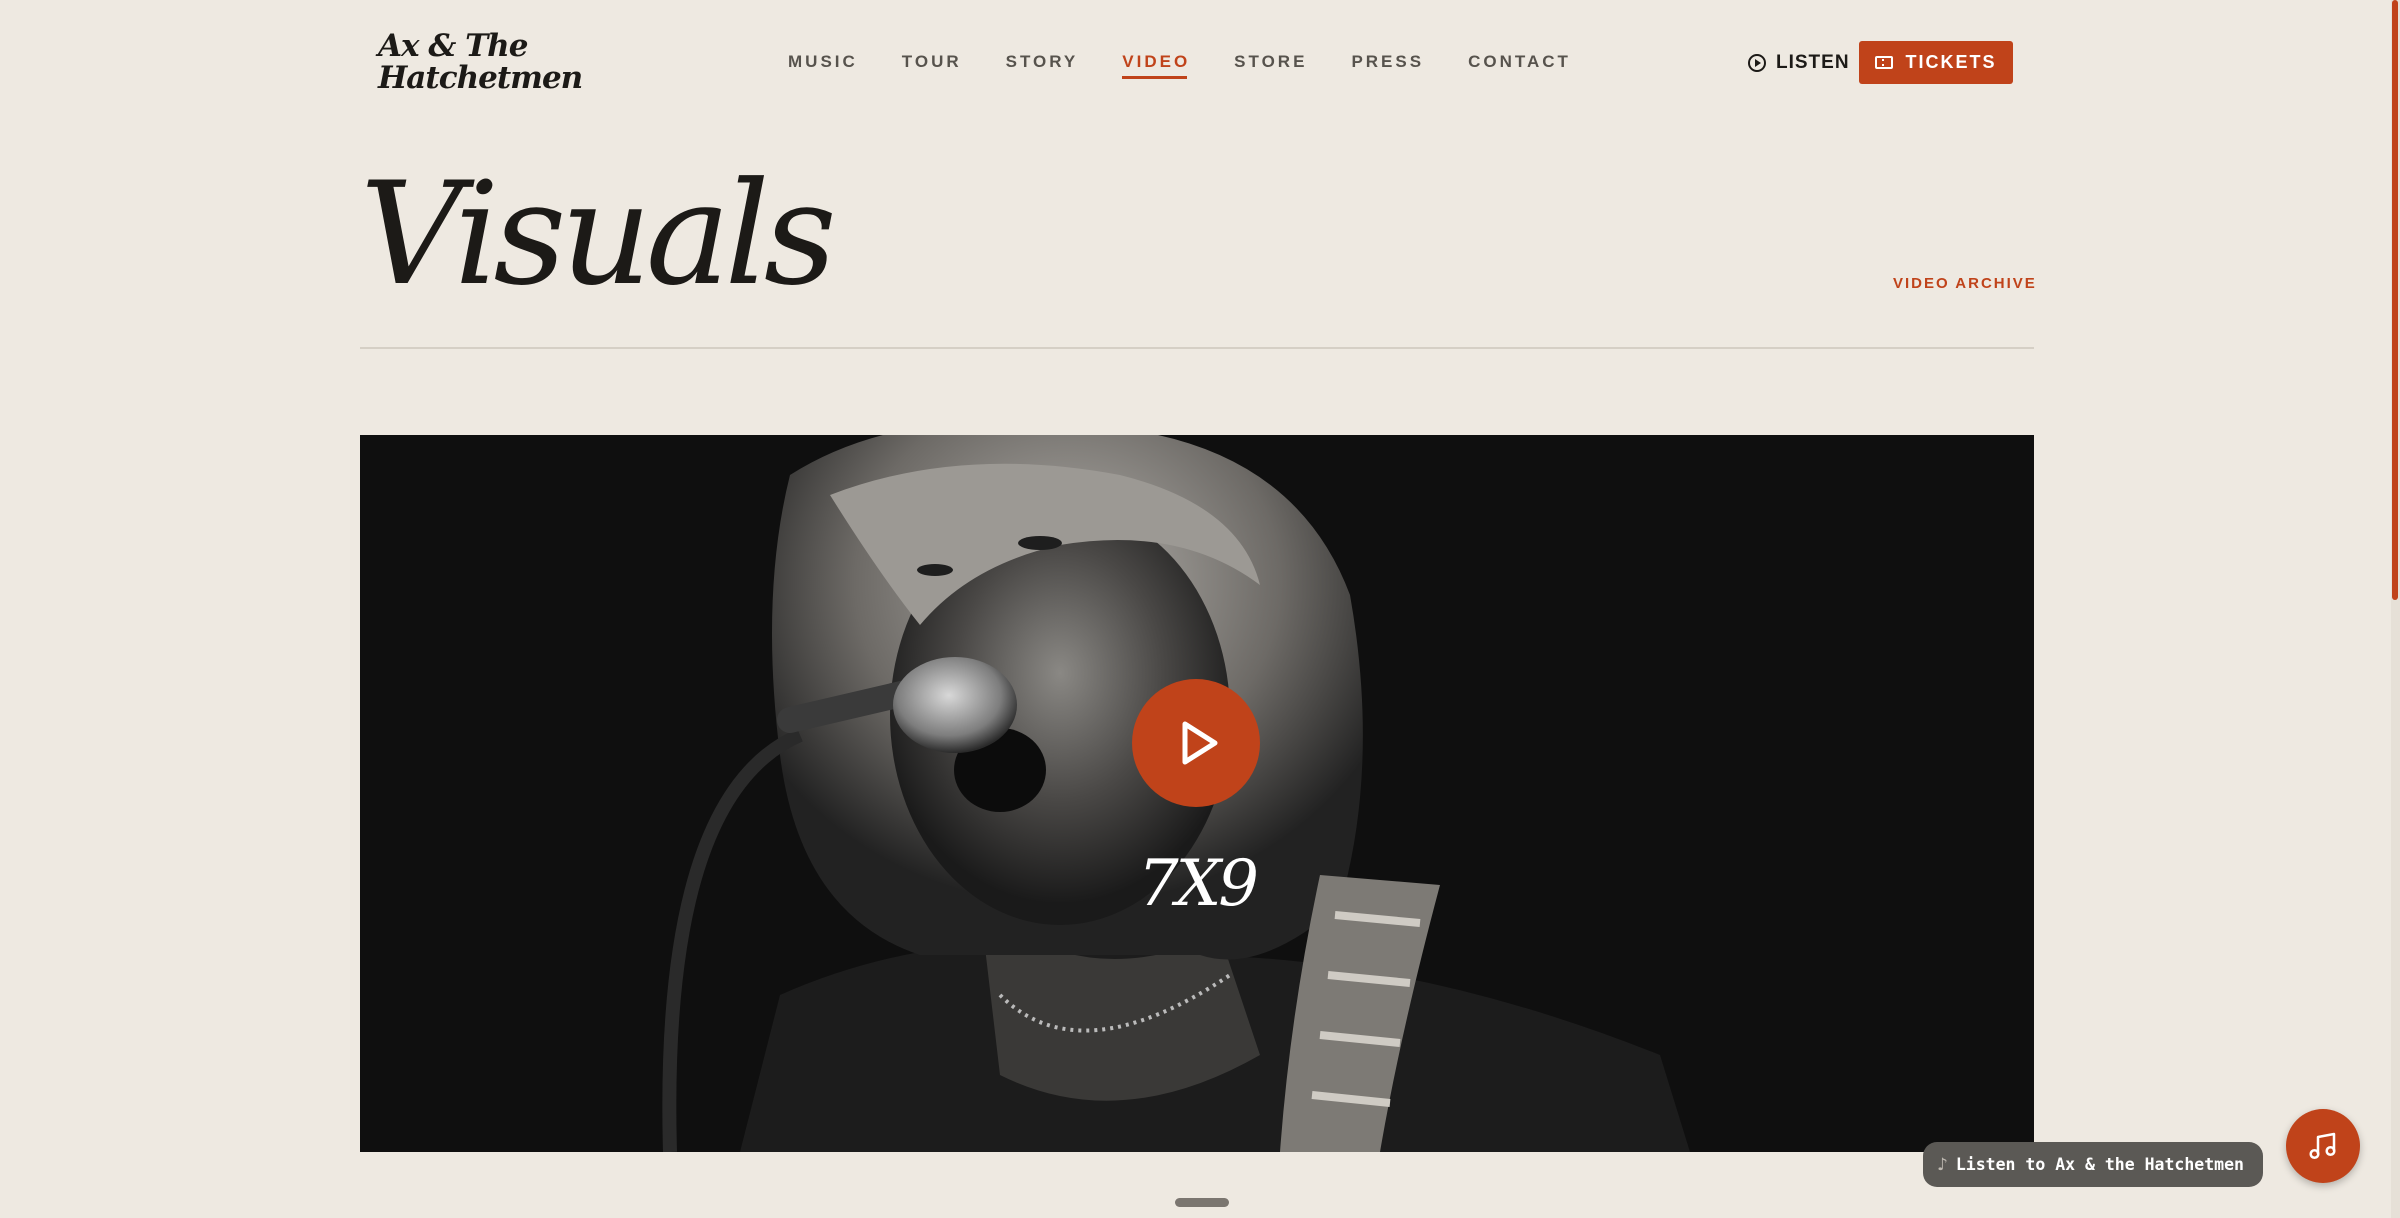 The width and height of the screenshot is (2400, 1218). What do you see at coordinates (823, 64) in the screenshot?
I see `nav-item-music: MUSIC` at bounding box center [823, 64].